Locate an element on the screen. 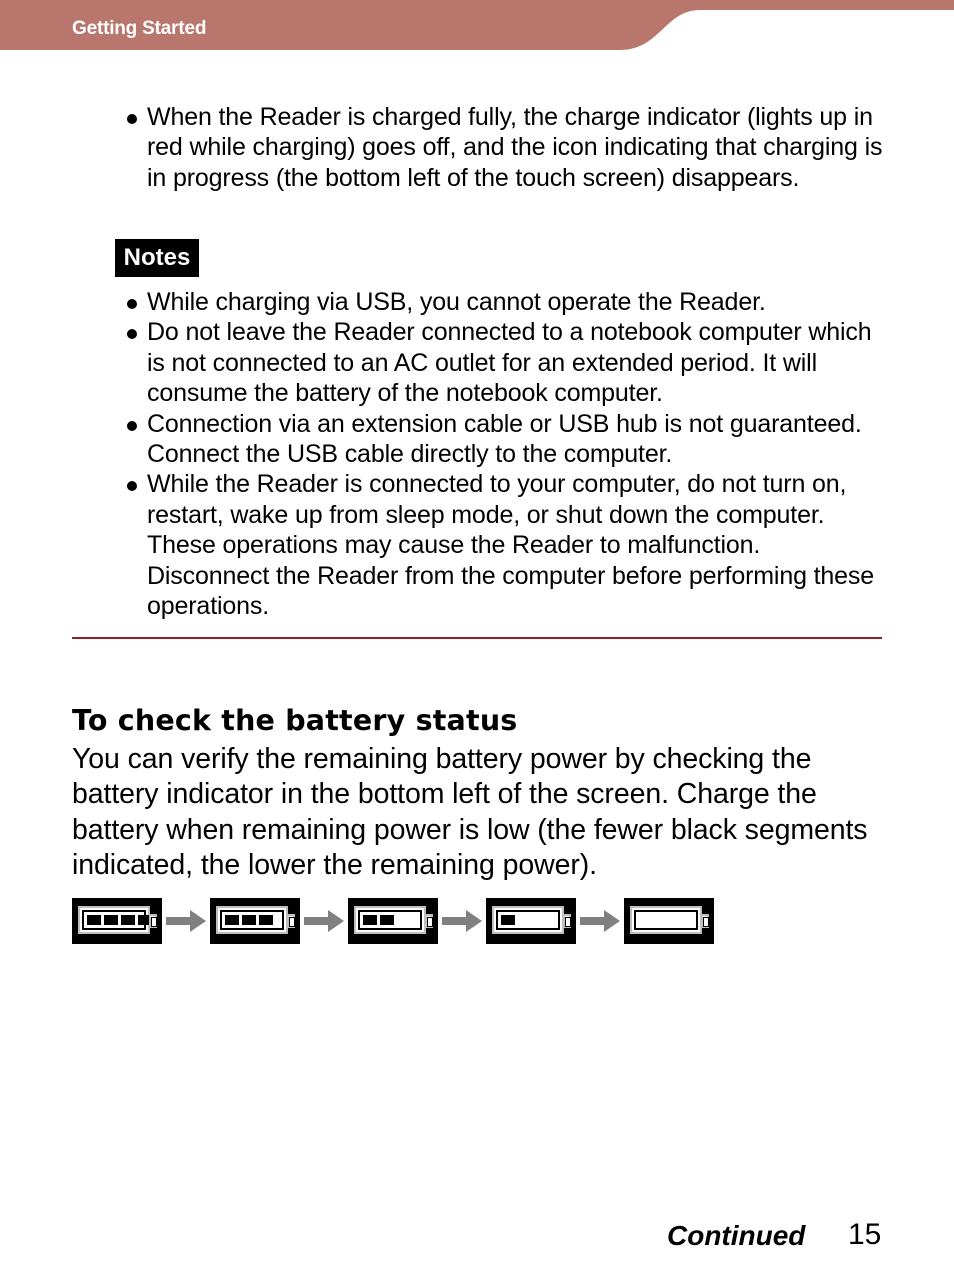 This screenshot has width=954, height=1270. continued-label: Continued is located at coordinates (736, 1235).